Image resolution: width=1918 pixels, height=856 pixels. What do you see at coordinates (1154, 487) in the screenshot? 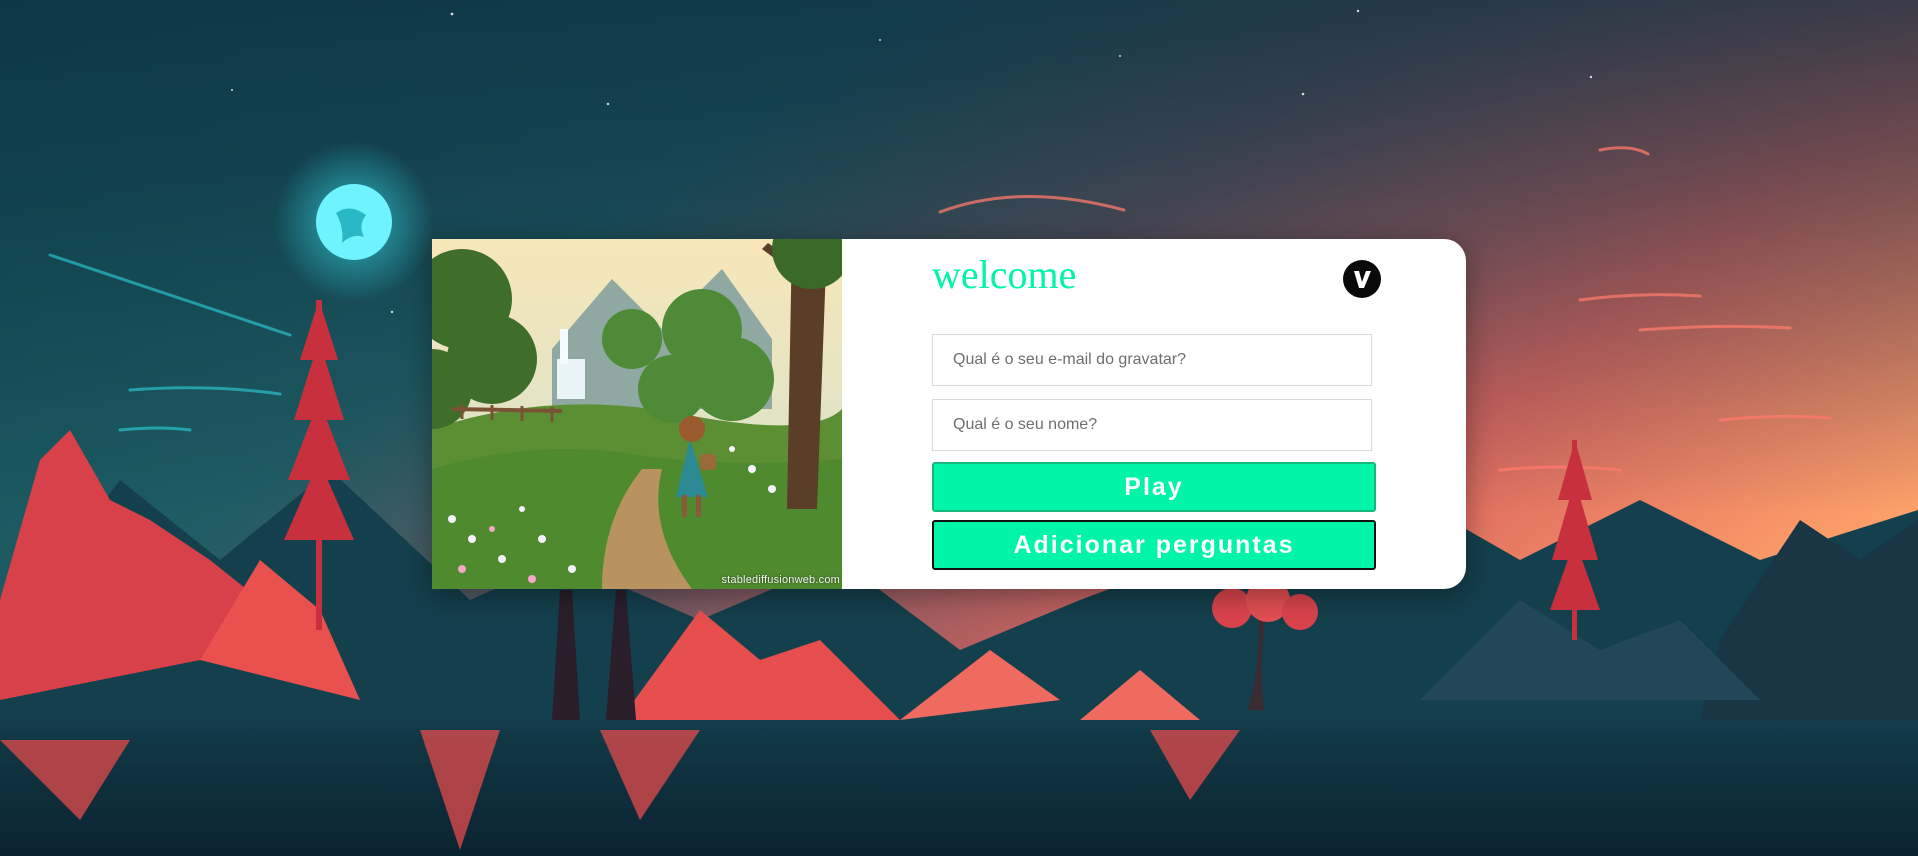
I see `play-button: Play` at bounding box center [1154, 487].